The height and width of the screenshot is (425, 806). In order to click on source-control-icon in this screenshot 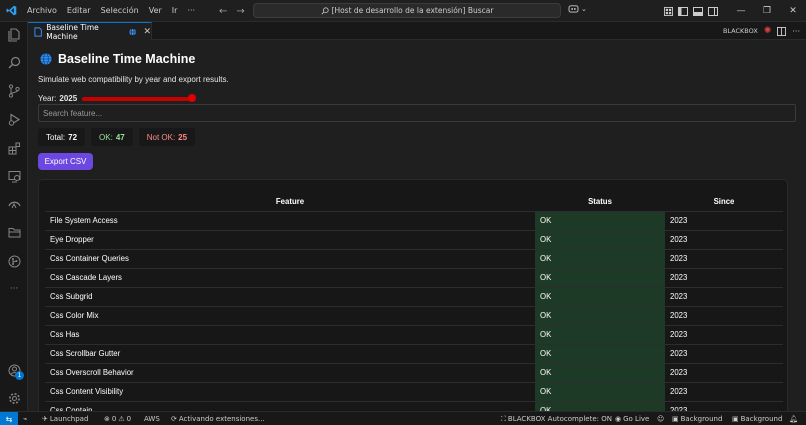, I will do `click(14, 91)`.